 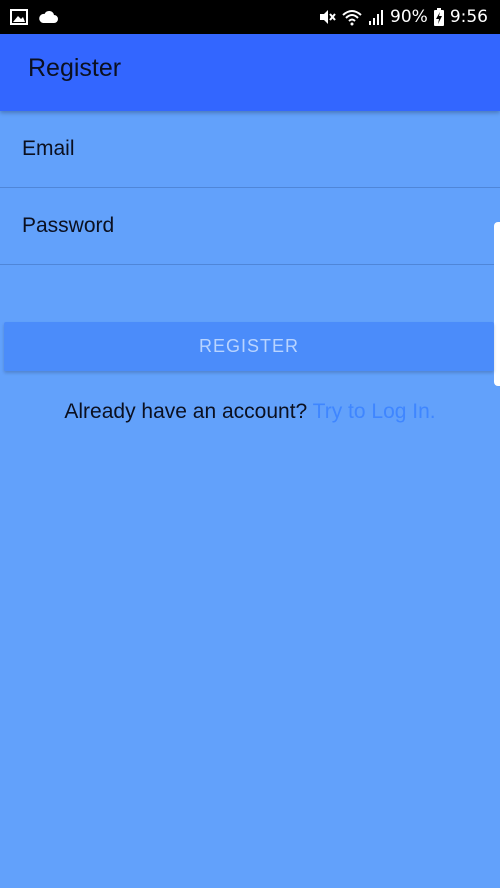 I want to click on app-bar: Register, so click(x=250, y=72).